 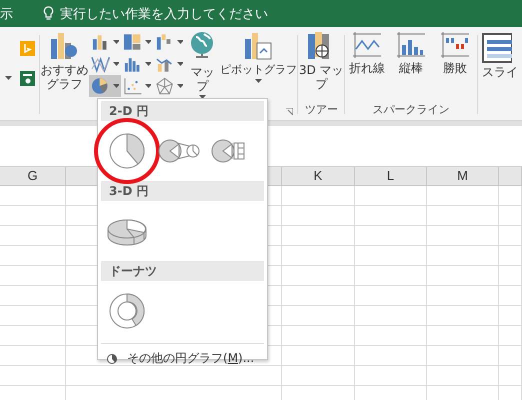 What do you see at coordinates (321, 109) in the screenshot?
I see `group-label: ツアー` at bounding box center [321, 109].